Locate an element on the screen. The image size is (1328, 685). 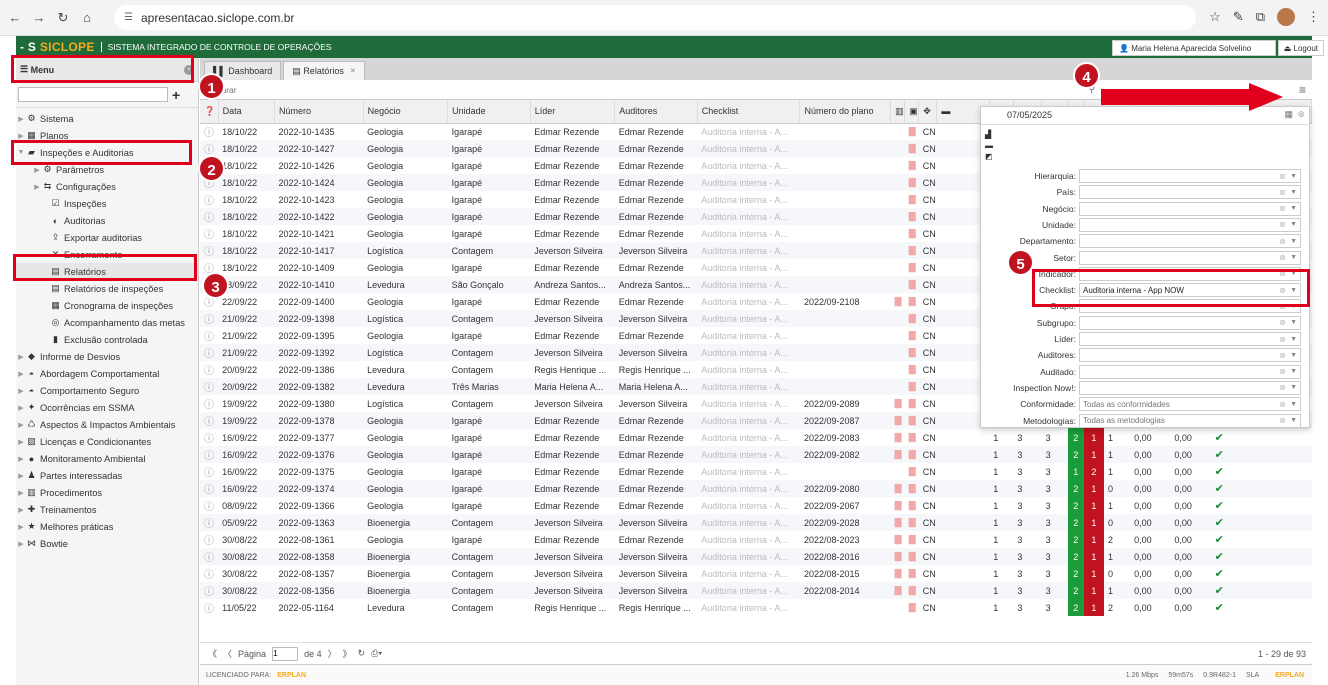
refresh-icon: ↻ is located at coordinates (362, 653).